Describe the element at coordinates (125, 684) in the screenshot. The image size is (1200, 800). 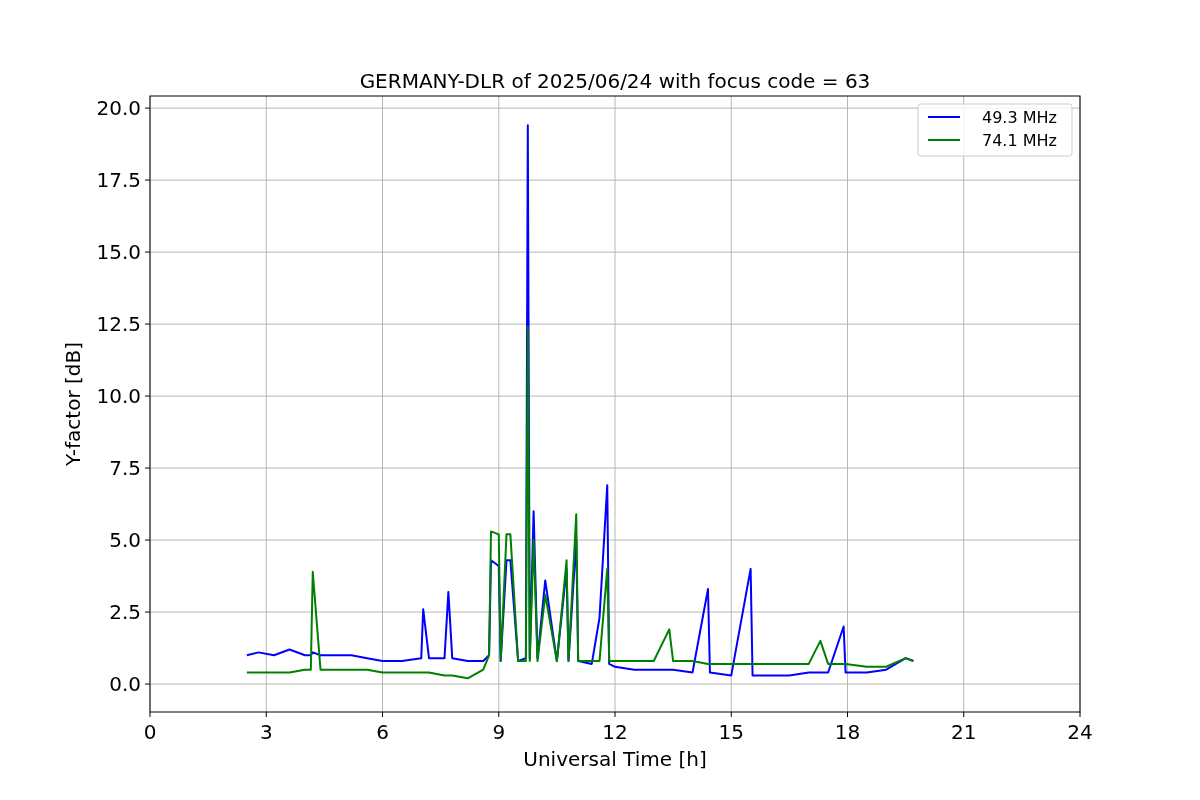
I see `y-tick-label: 0.0` at that location.